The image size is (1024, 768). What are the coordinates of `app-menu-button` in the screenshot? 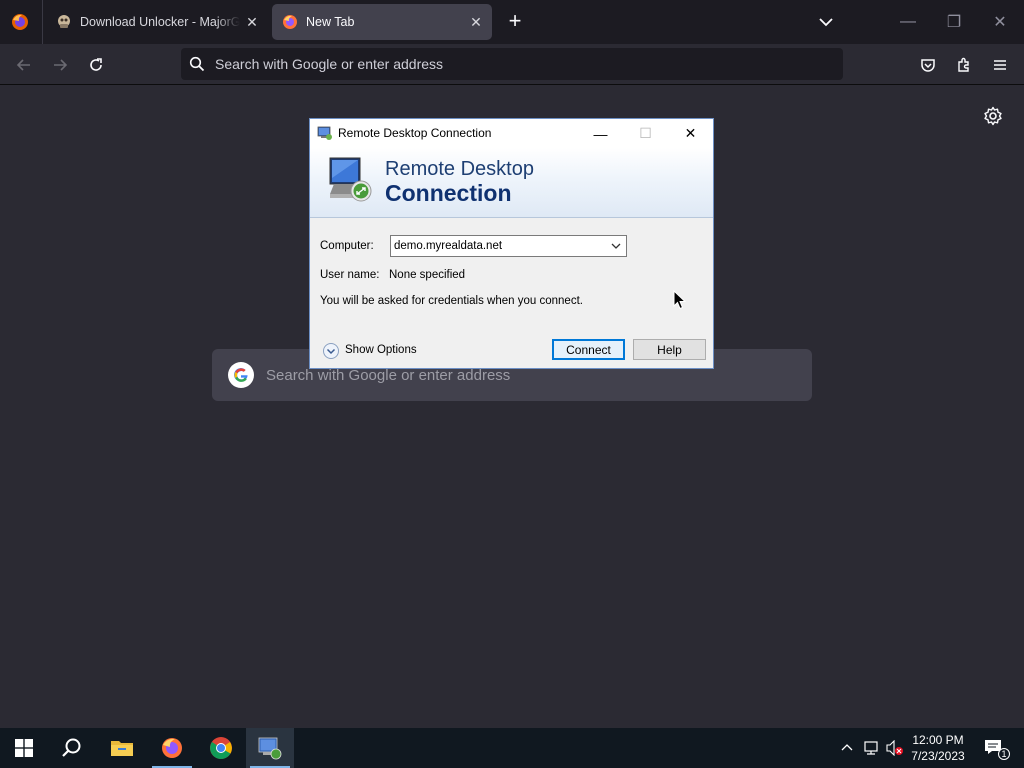 It's located at (1000, 65).